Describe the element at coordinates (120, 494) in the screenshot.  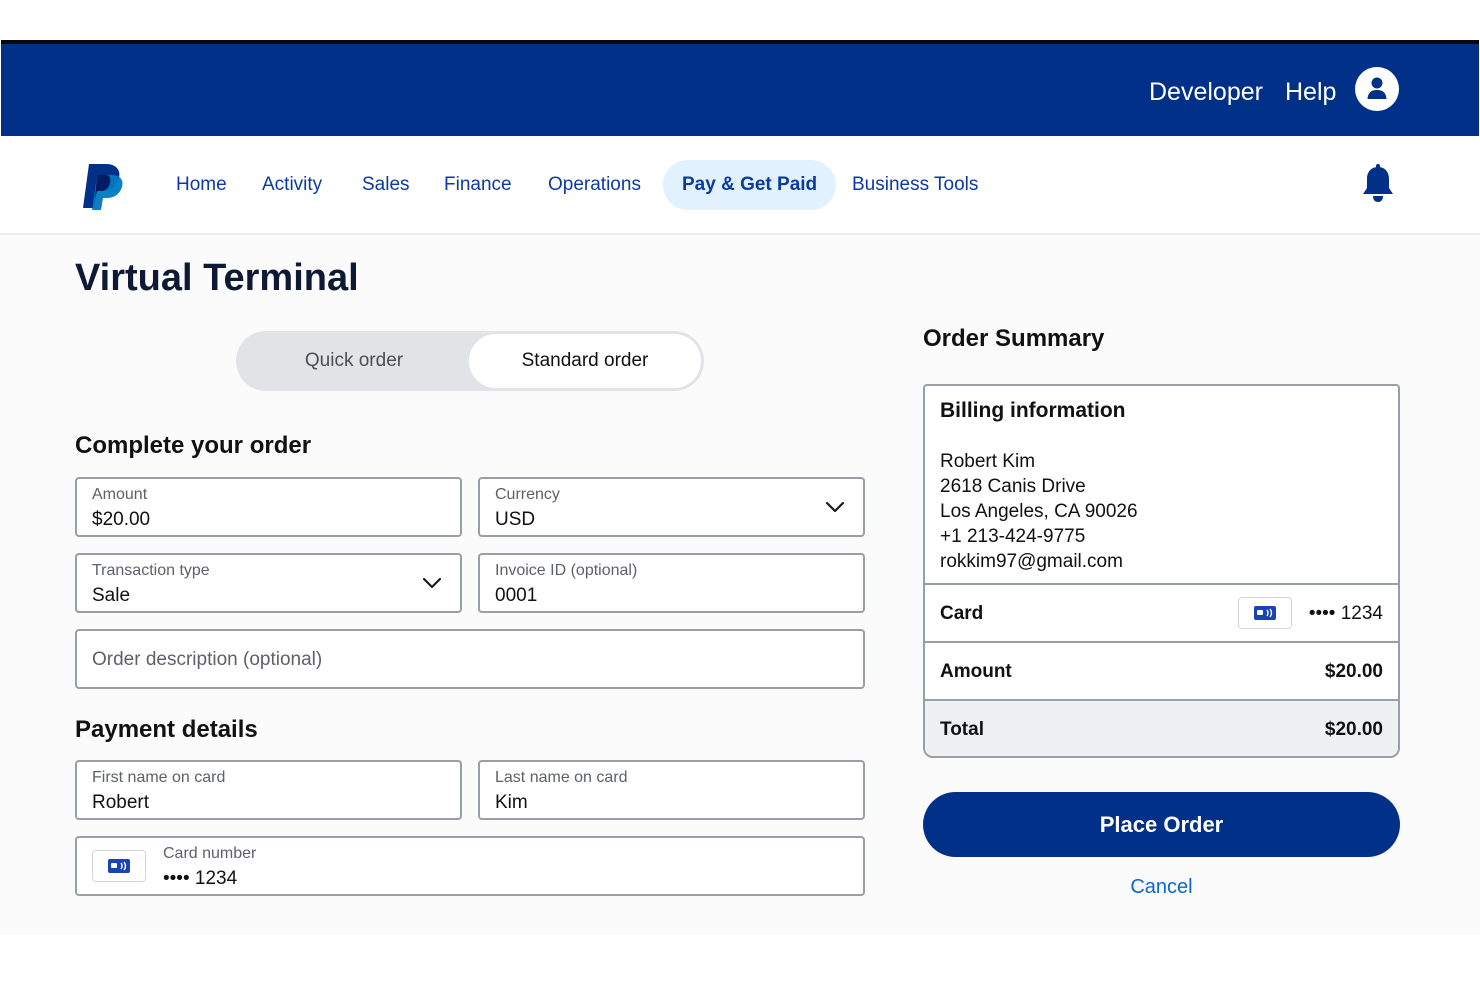
I see `amount-label: Amount` at that location.